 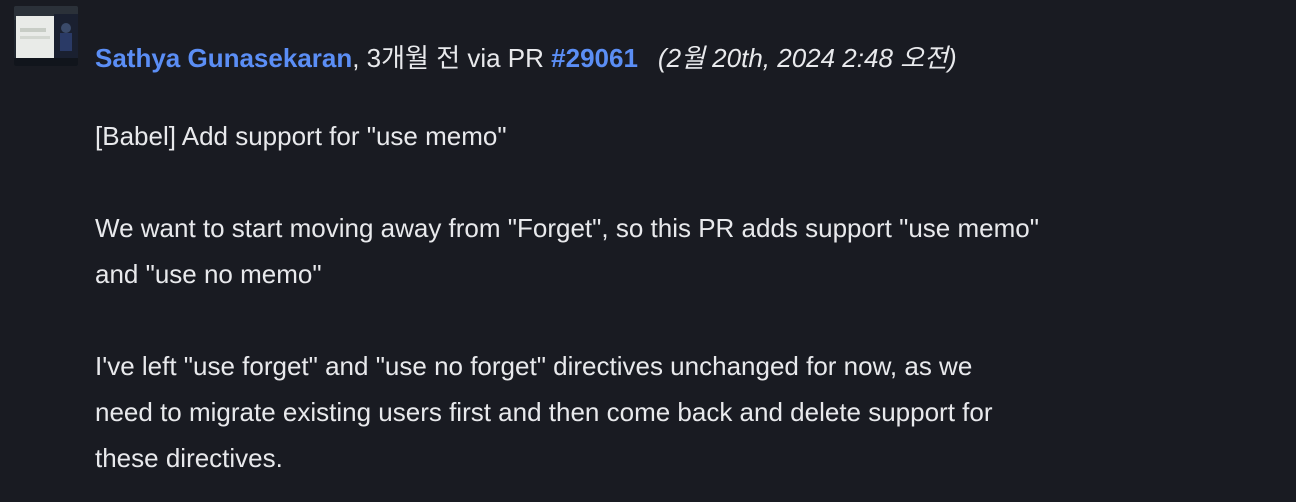 I want to click on avatar, so click(x=46, y=36).